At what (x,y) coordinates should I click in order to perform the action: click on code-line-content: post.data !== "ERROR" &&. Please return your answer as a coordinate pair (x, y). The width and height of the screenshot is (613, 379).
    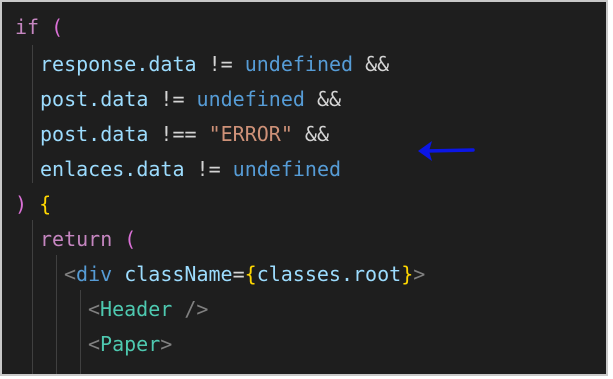
    Looking at the image, I should click on (184, 134).